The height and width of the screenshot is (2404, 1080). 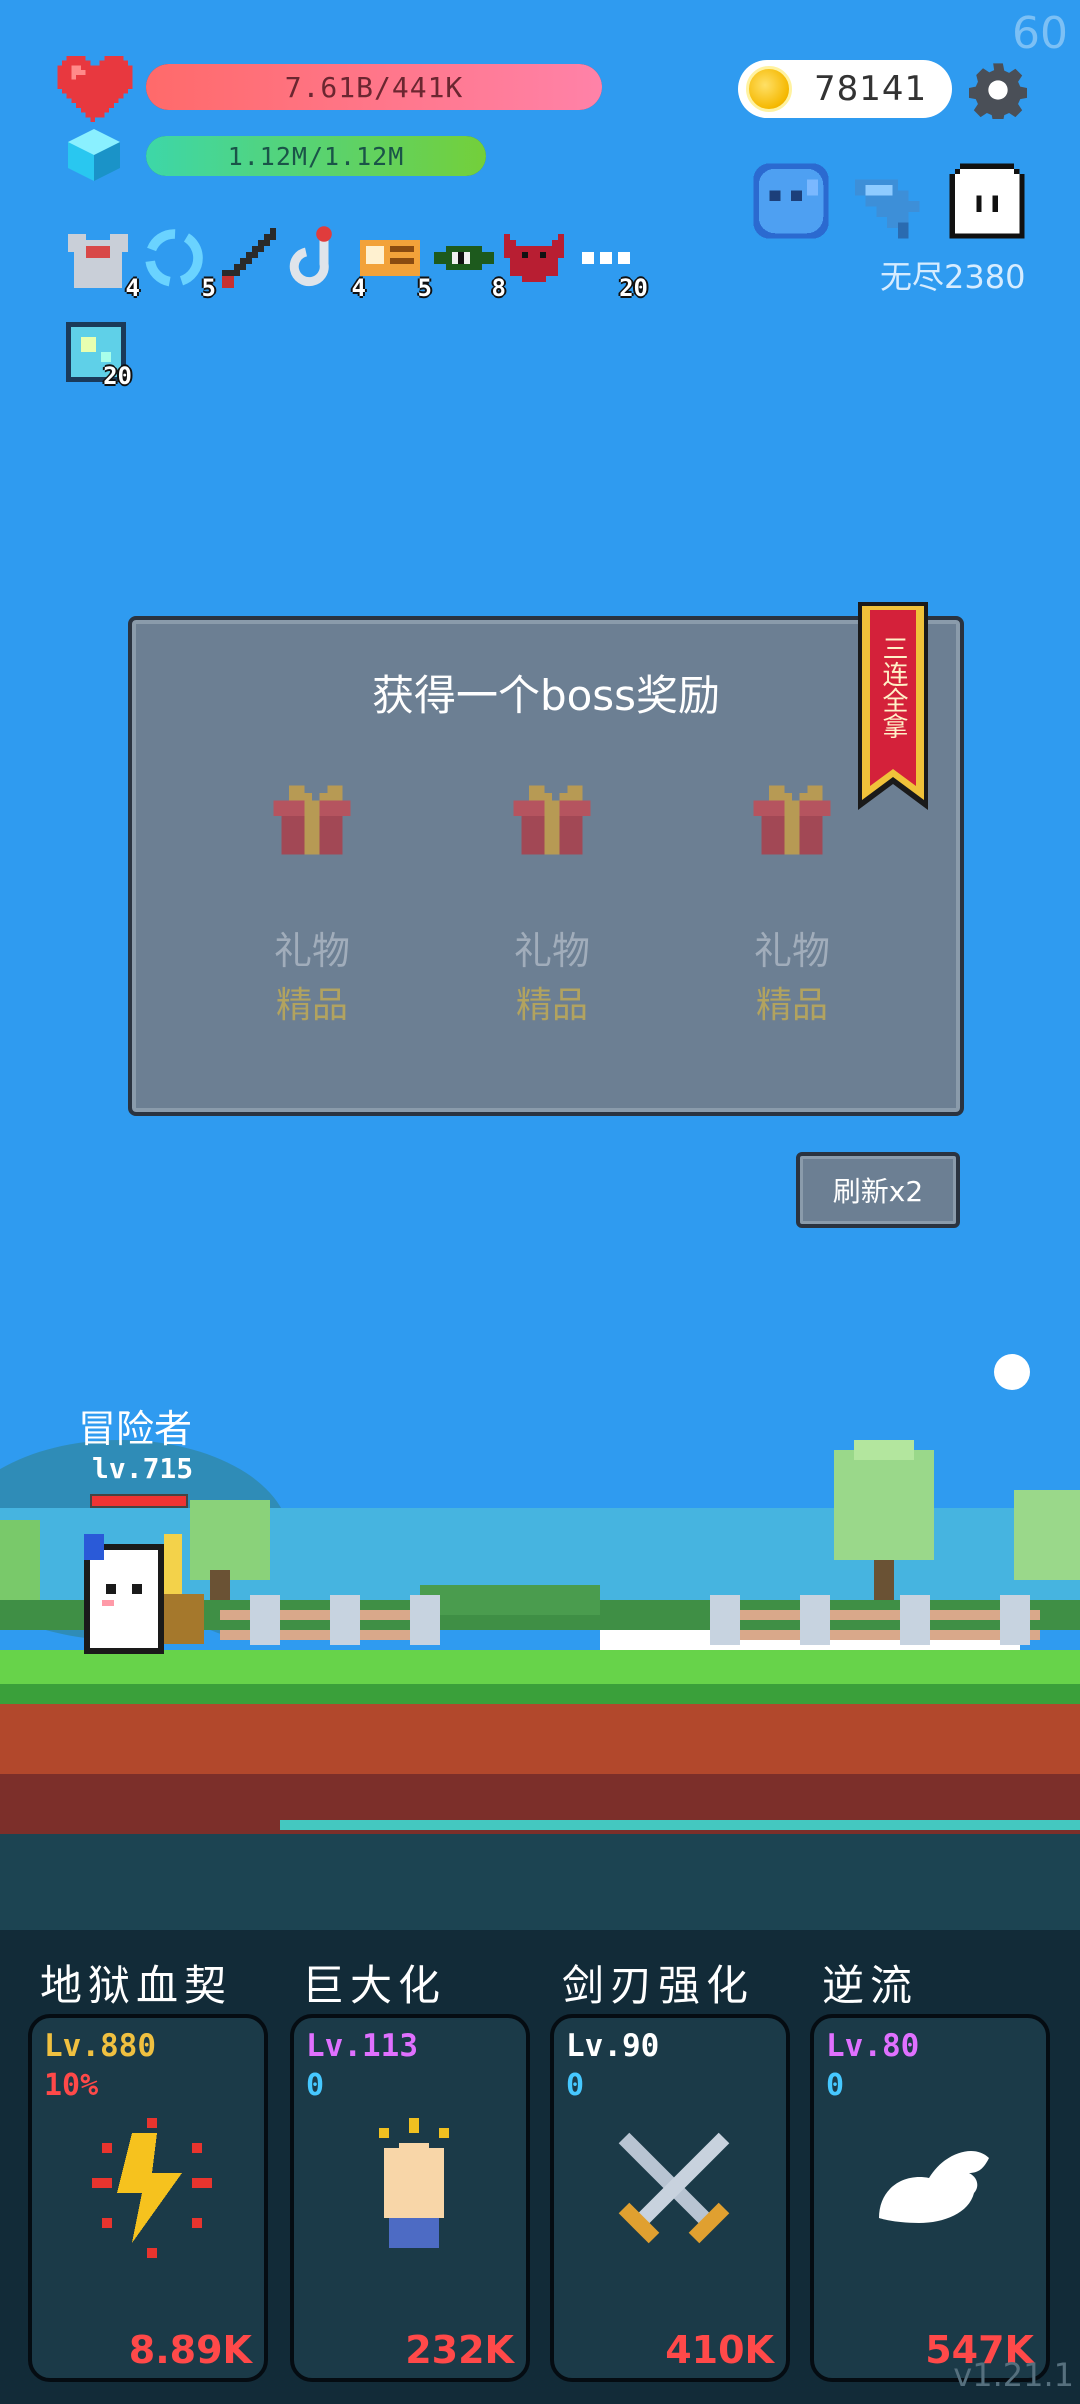 What do you see at coordinates (100, 2046) in the screenshot?
I see `skill-level: Lv.880` at bounding box center [100, 2046].